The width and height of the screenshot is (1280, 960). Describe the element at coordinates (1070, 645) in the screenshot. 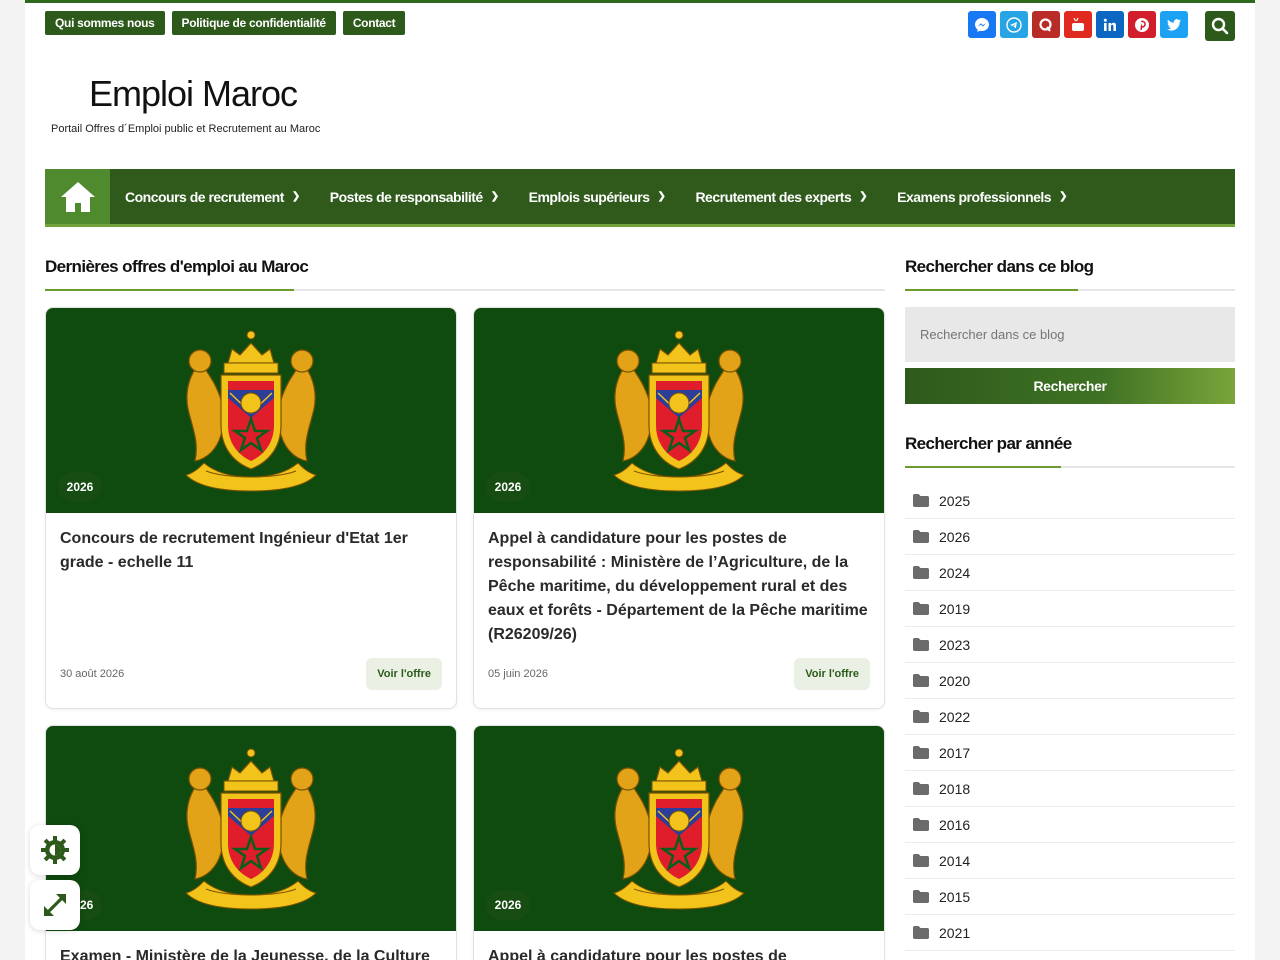

I see `year-list-item: 2023` at that location.